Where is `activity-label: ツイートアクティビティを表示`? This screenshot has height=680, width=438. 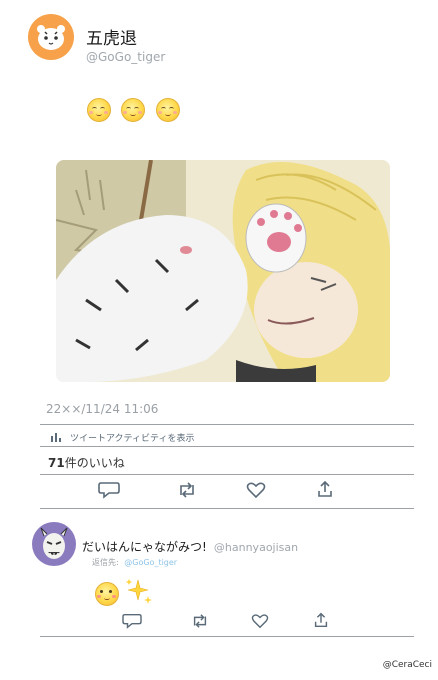 activity-label: ツイートアクティビティを表示 is located at coordinates (132, 438).